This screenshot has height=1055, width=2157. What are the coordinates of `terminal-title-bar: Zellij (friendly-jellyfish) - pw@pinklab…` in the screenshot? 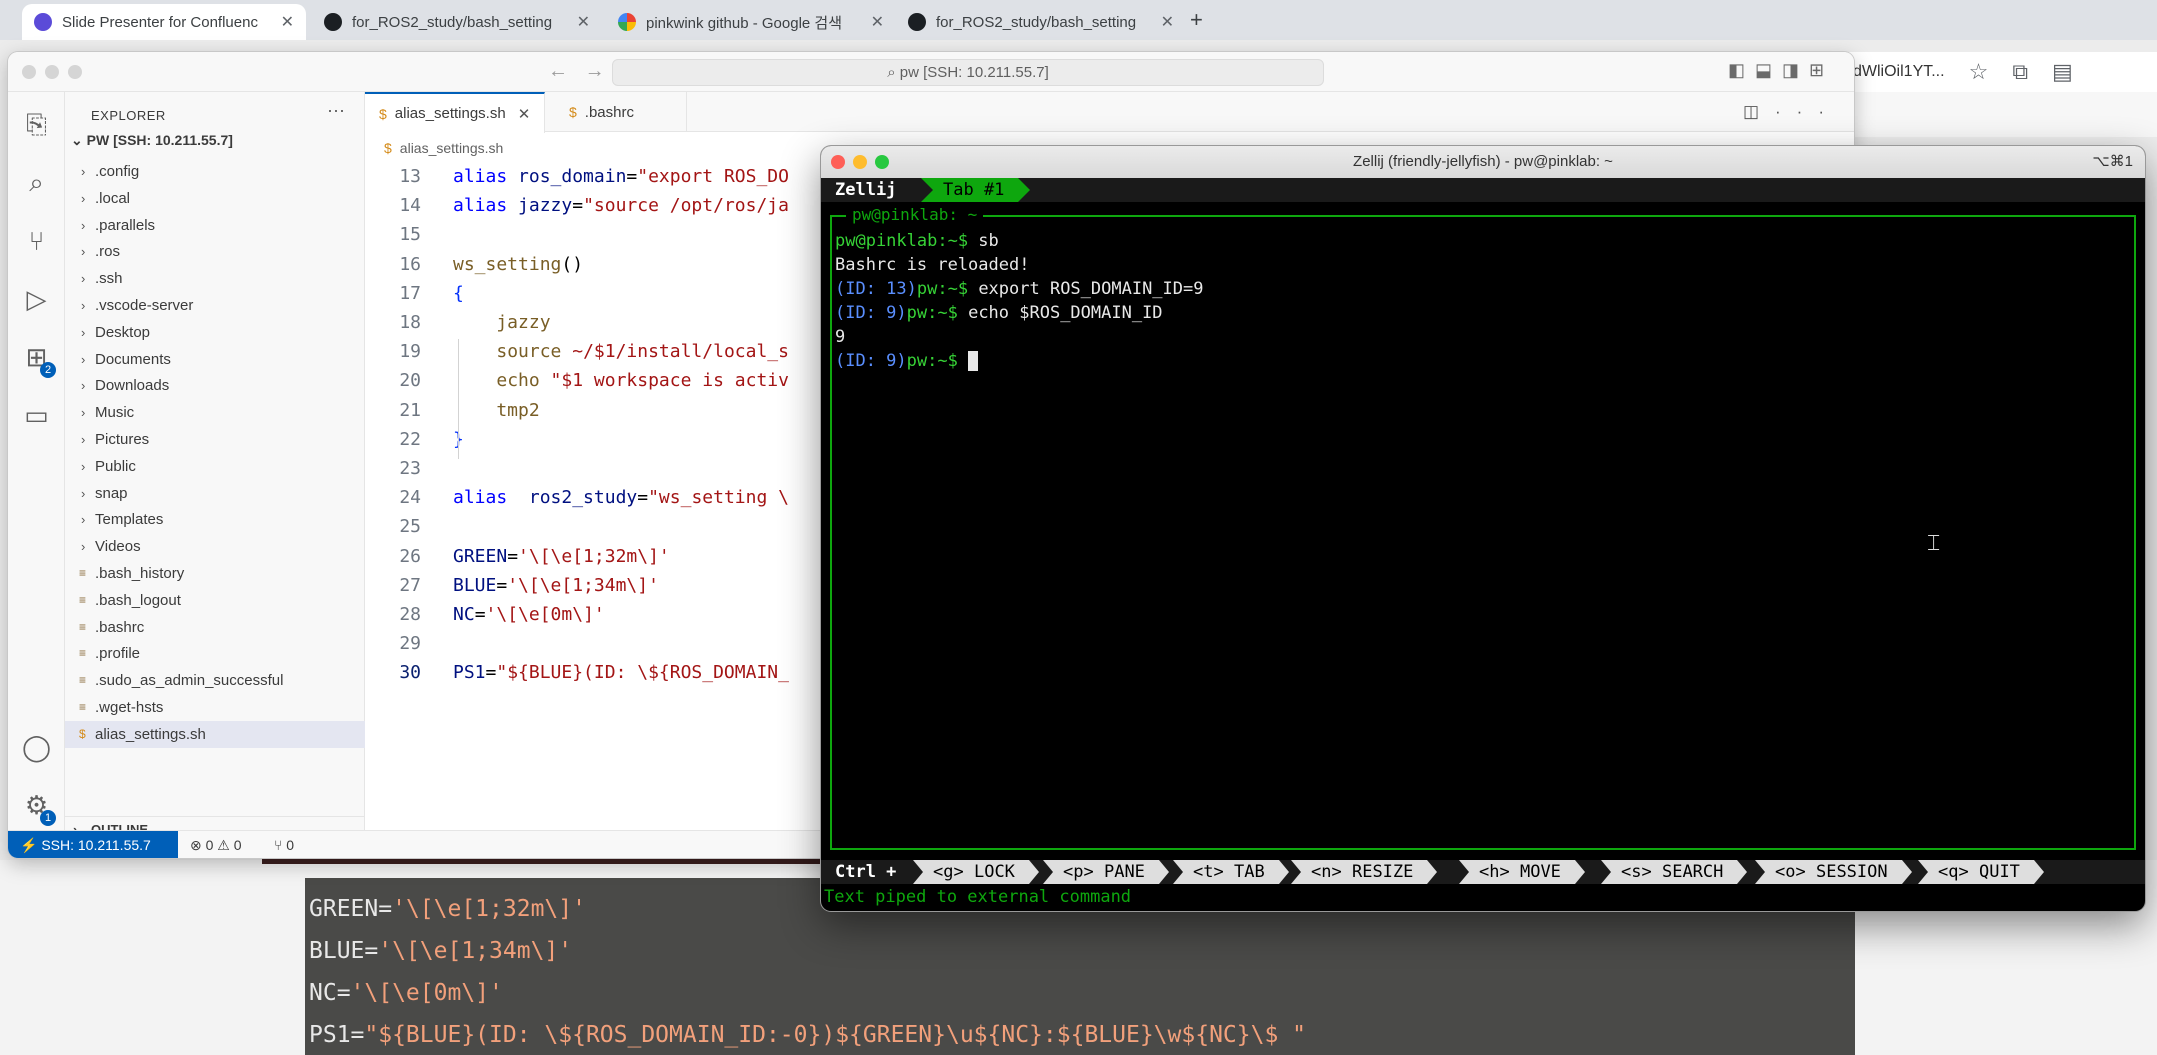 It's located at (1483, 162).